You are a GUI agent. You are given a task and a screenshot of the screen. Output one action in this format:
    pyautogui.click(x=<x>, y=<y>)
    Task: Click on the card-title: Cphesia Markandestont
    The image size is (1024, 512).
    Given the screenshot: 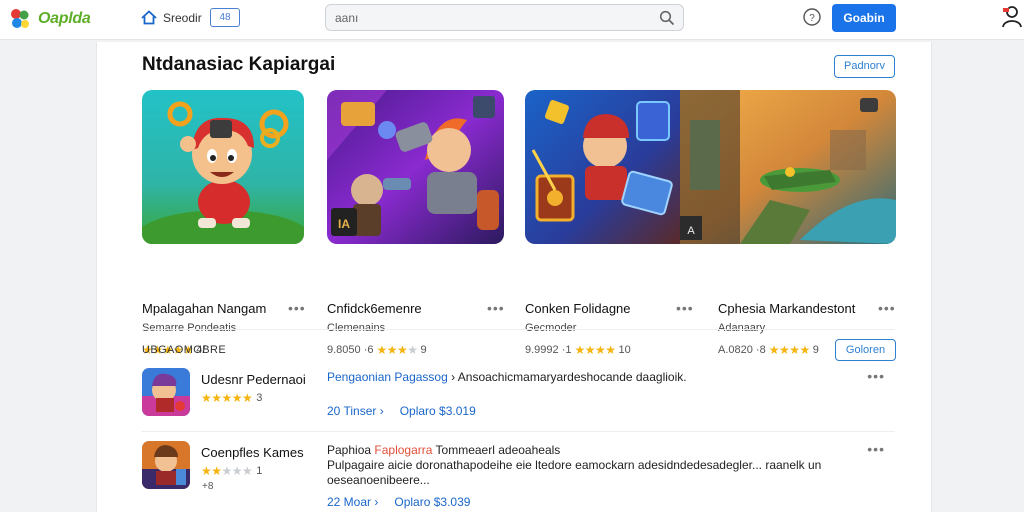 What is the action you would take?
    pyautogui.click(x=786, y=308)
    